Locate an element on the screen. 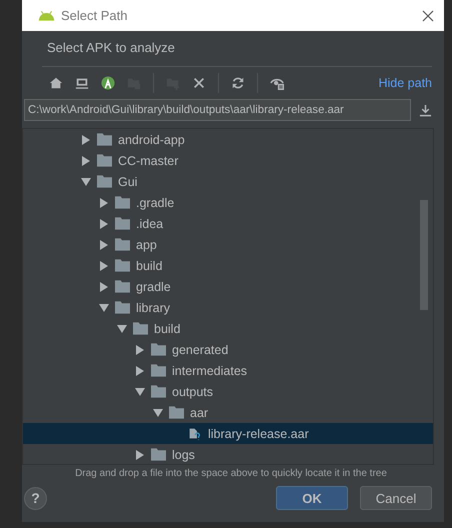 Image resolution: width=452 pixels, height=528 pixels. tree-row: app is located at coordinates (228, 244).